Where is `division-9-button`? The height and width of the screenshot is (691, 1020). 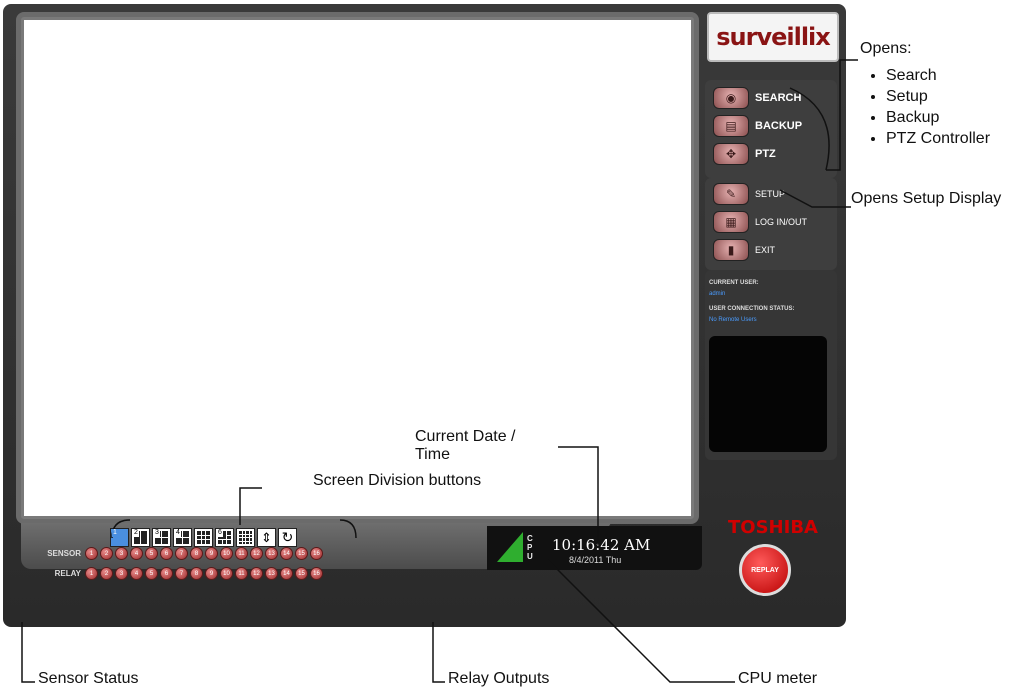 division-9-button is located at coordinates (203, 537).